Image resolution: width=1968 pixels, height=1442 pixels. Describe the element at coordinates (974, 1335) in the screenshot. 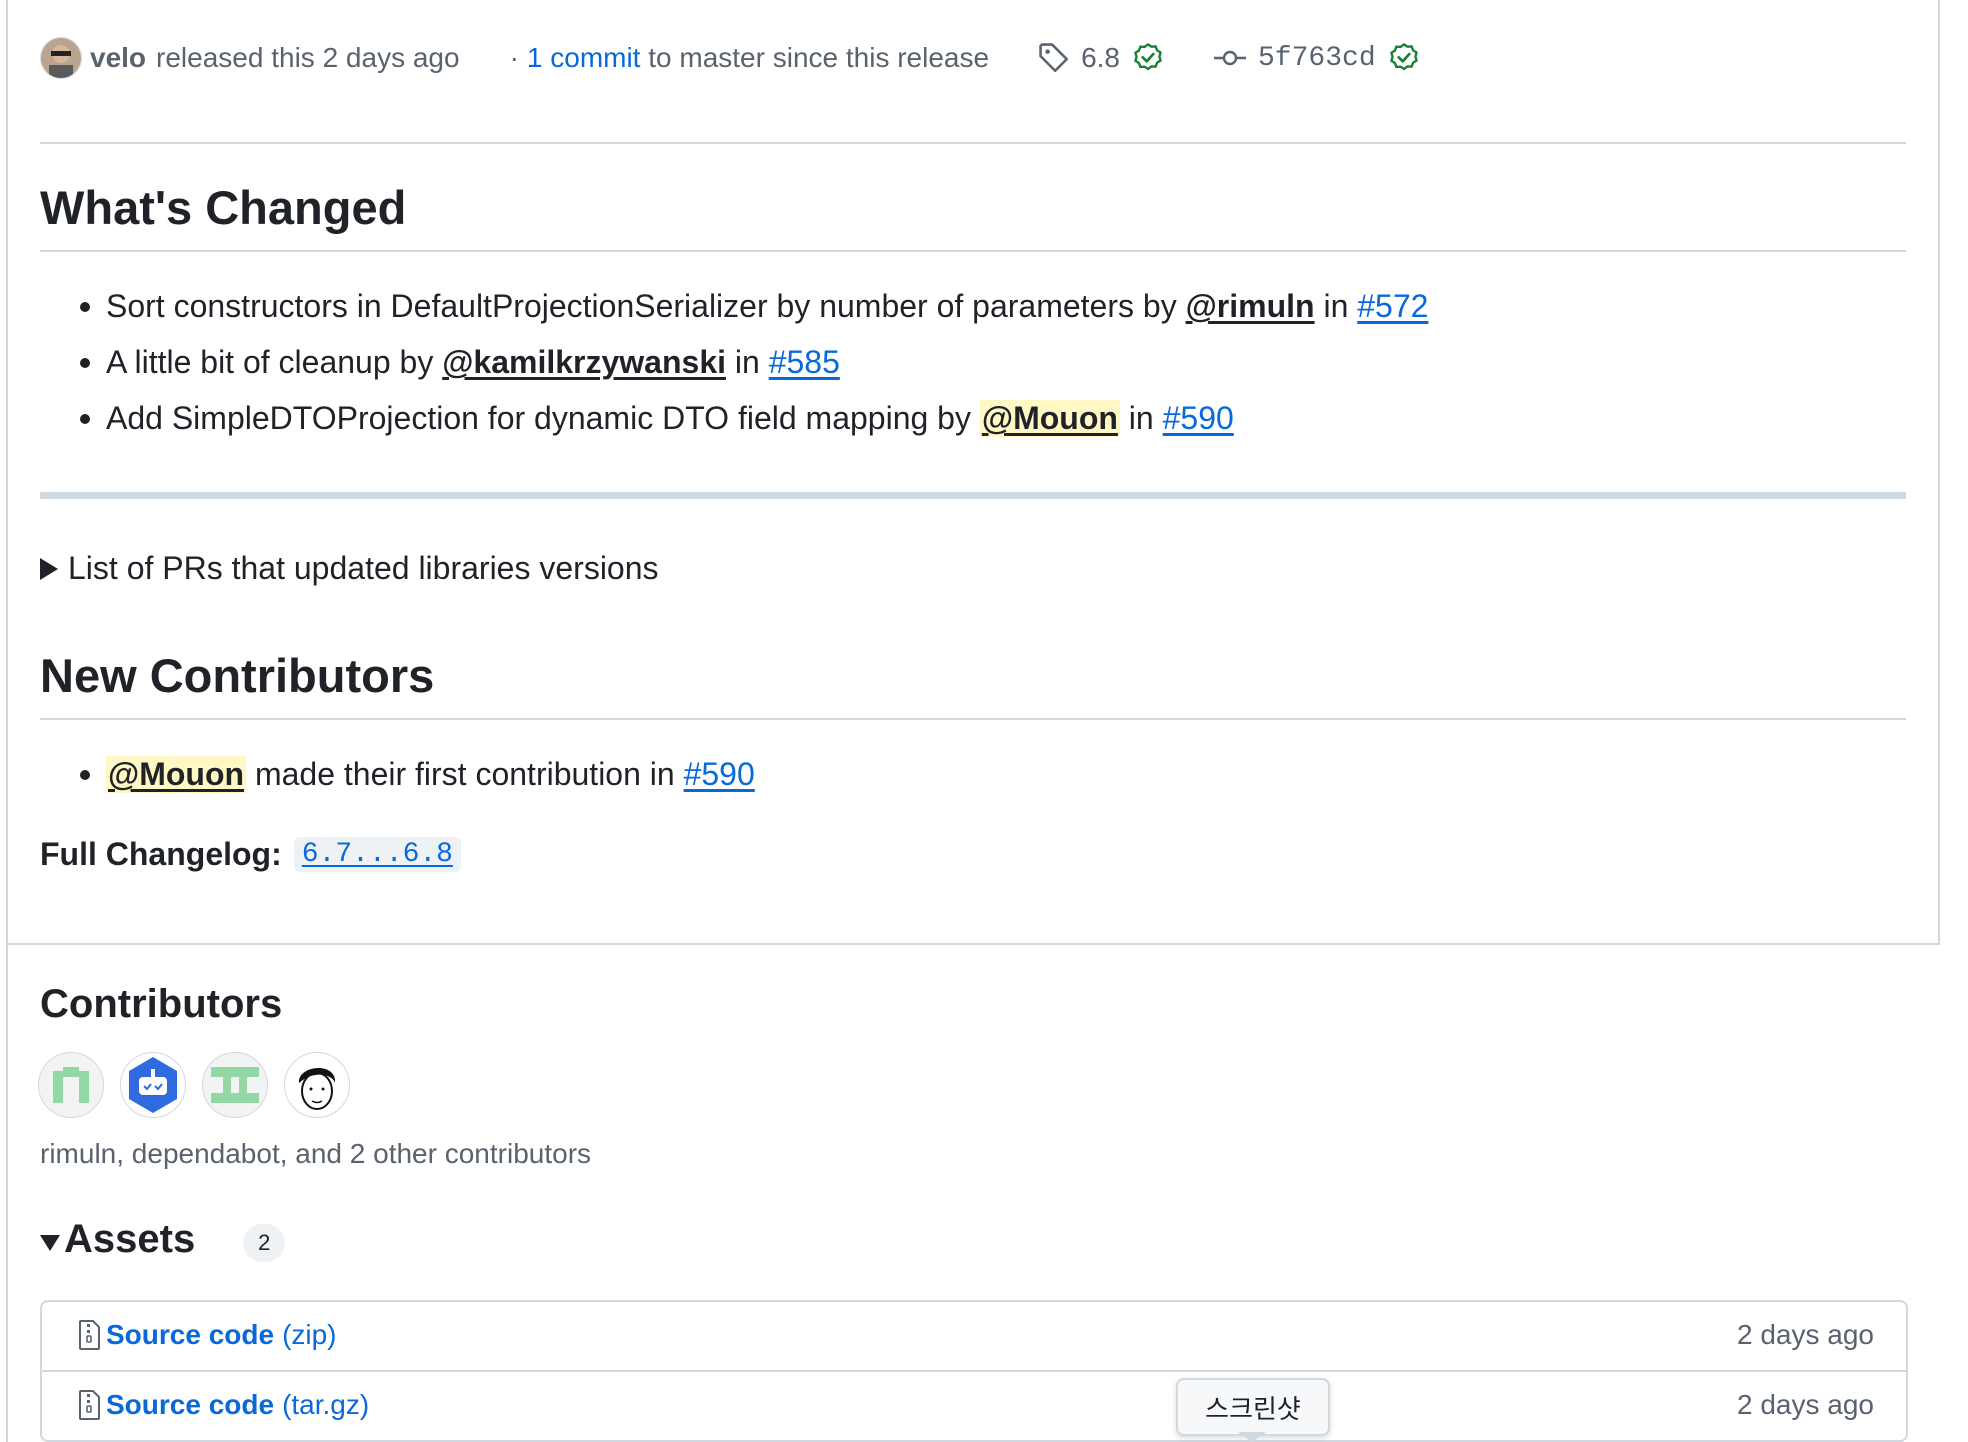

I see `asset-row: Source code (zip) 2 days ago` at that location.